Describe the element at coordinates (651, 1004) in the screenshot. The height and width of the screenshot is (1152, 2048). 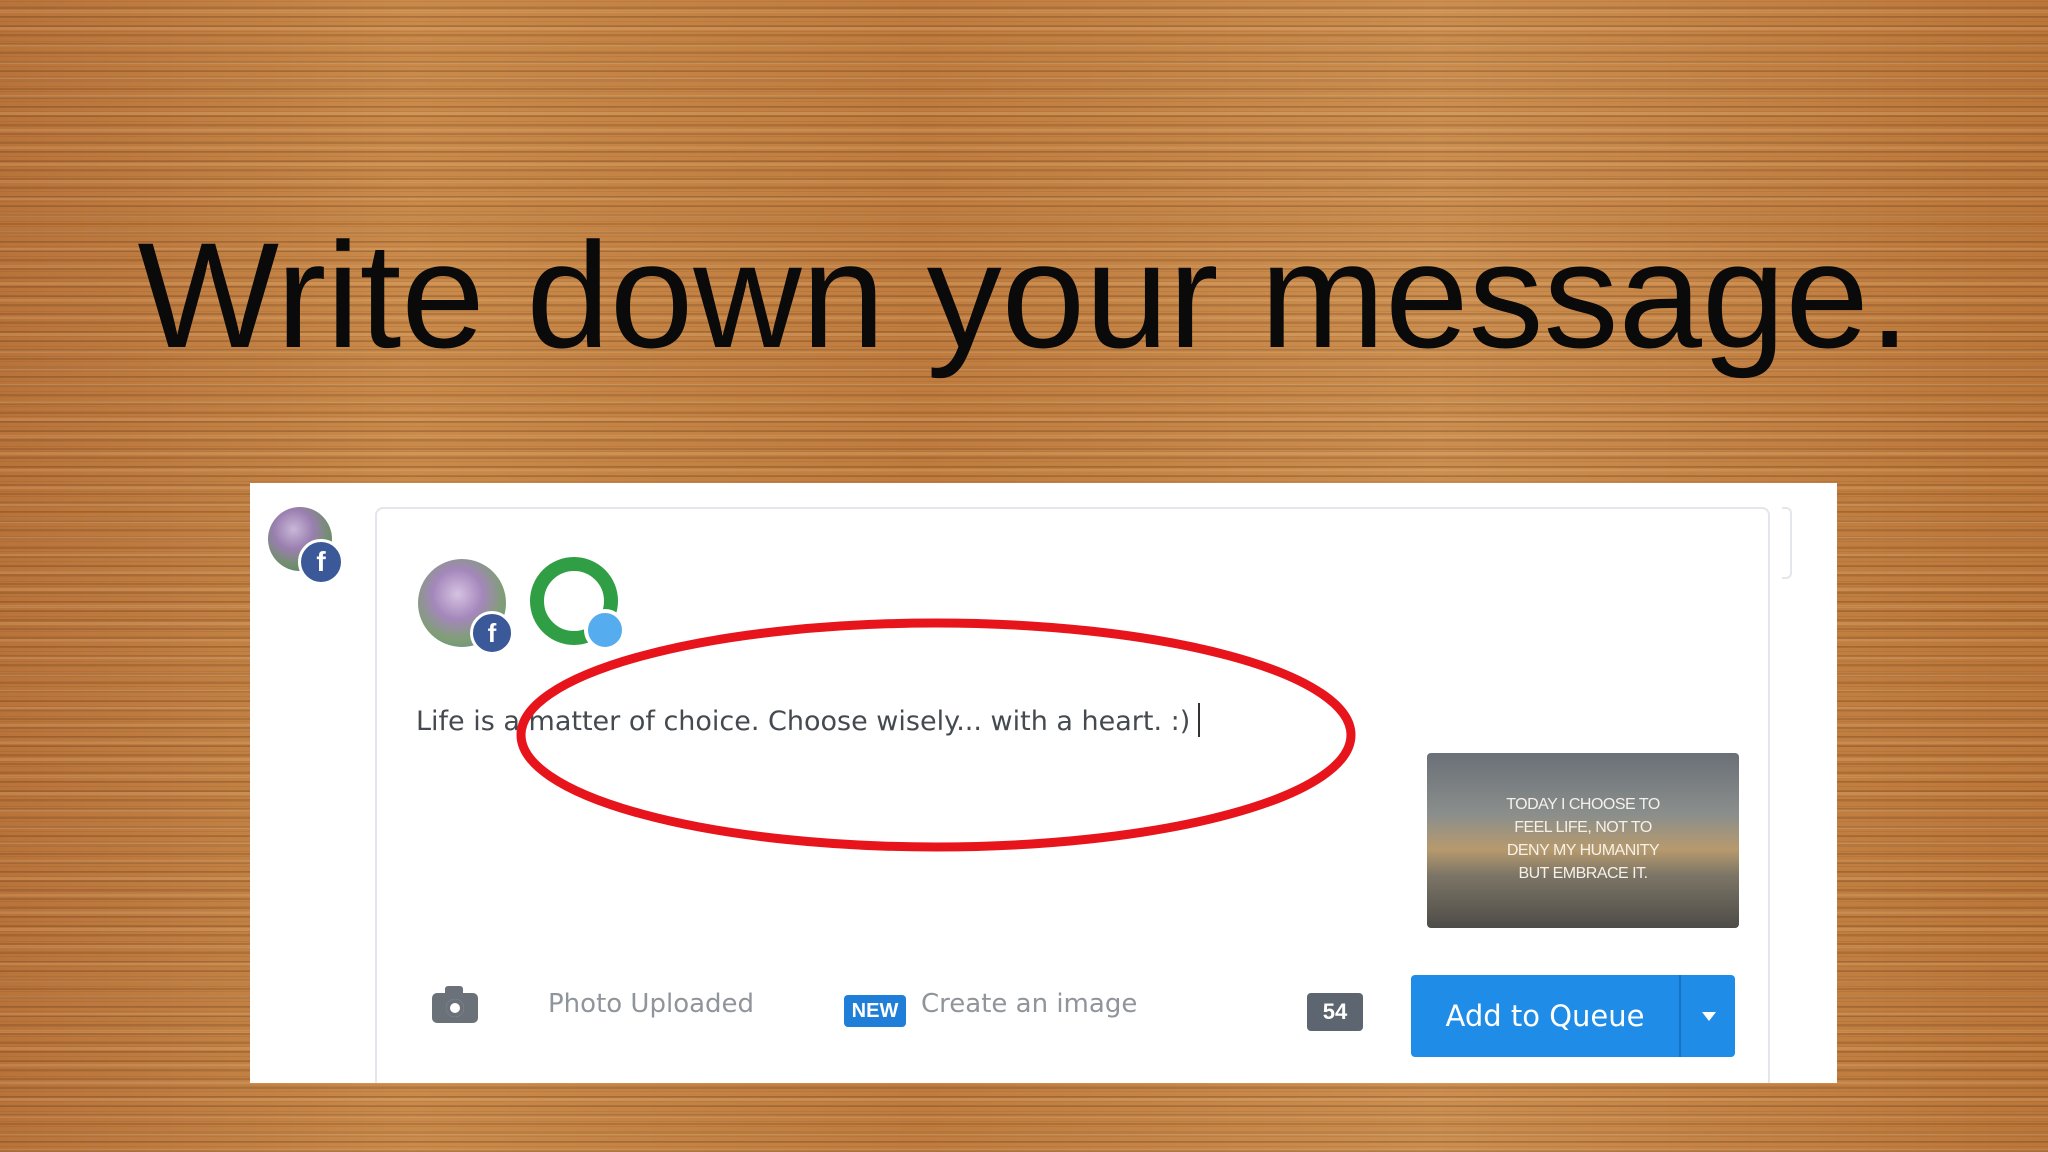
I see `photo-uploaded-label: Photo Uploaded` at that location.